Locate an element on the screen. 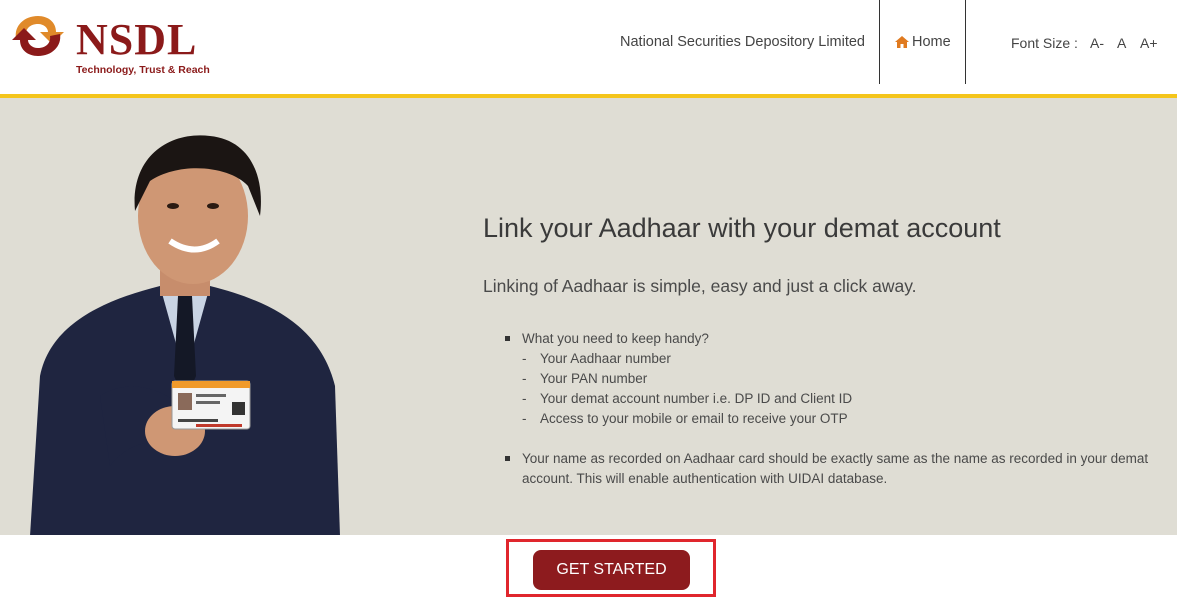 This screenshot has height=601, width=1177. home-link: Home is located at coordinates (922, 42).